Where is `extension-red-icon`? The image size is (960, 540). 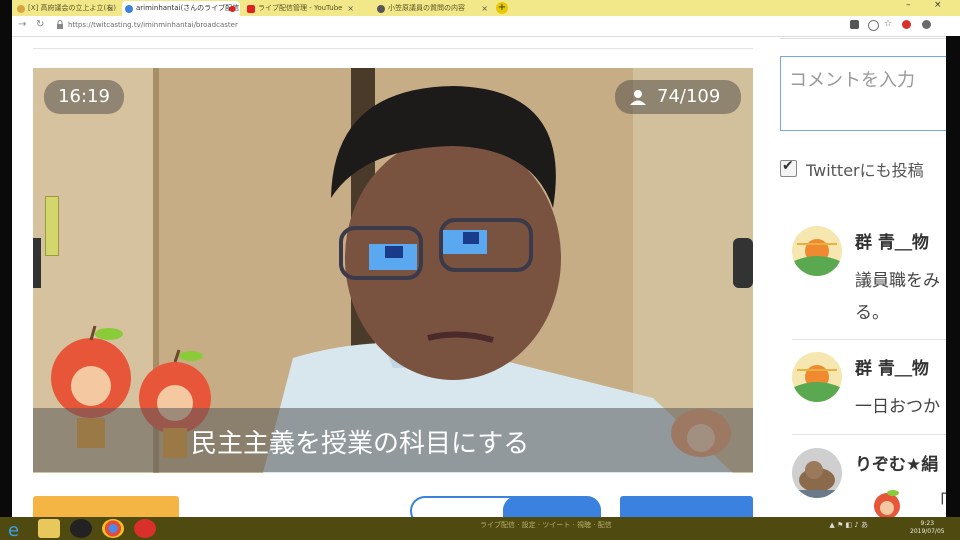
extension-red-icon is located at coordinates (906, 24).